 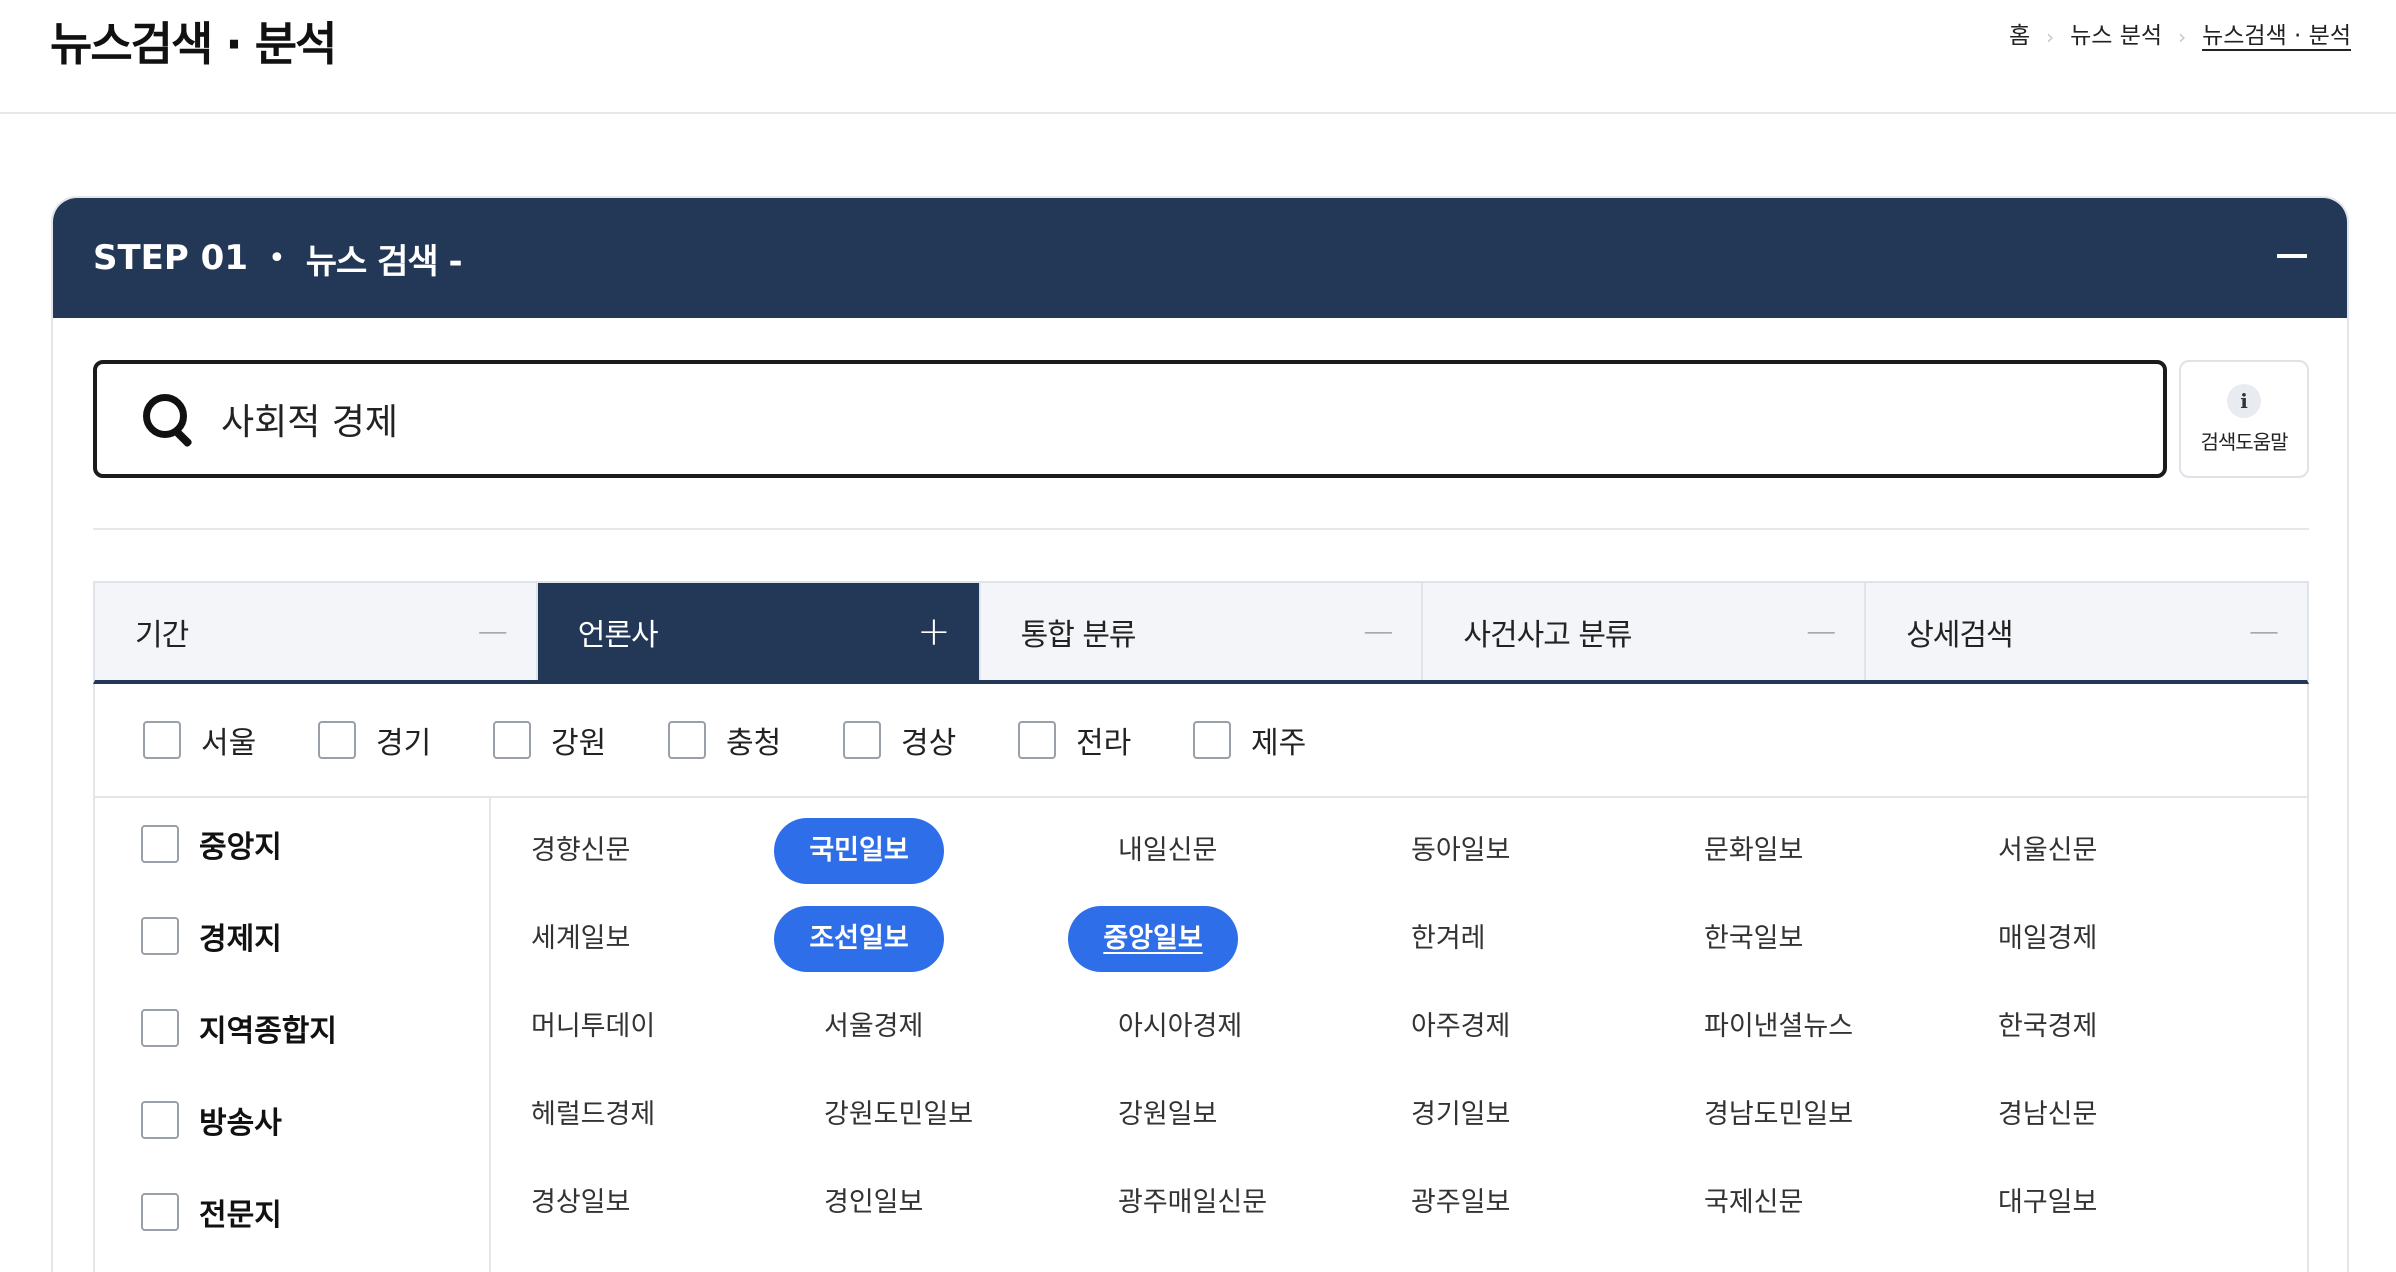 What do you see at coordinates (384, 261) in the screenshot?
I see `step-title: 뉴스 검색 -` at bounding box center [384, 261].